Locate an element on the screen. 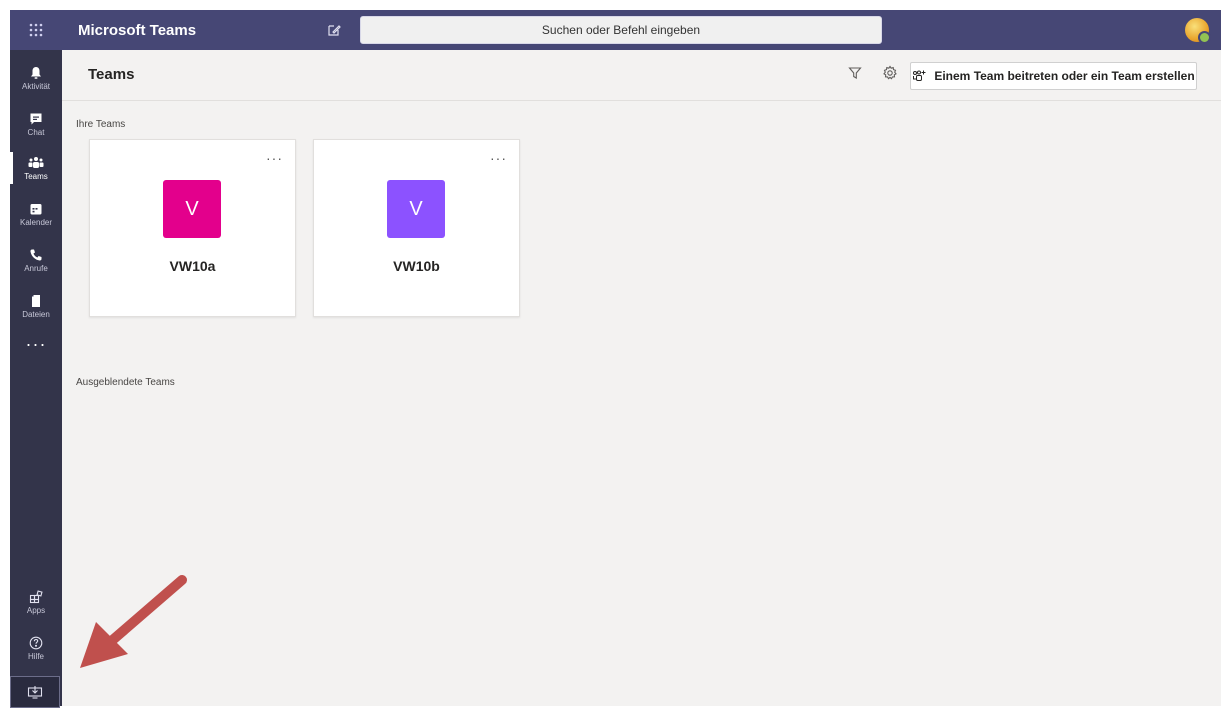  filter-icon is located at coordinates (855, 75).